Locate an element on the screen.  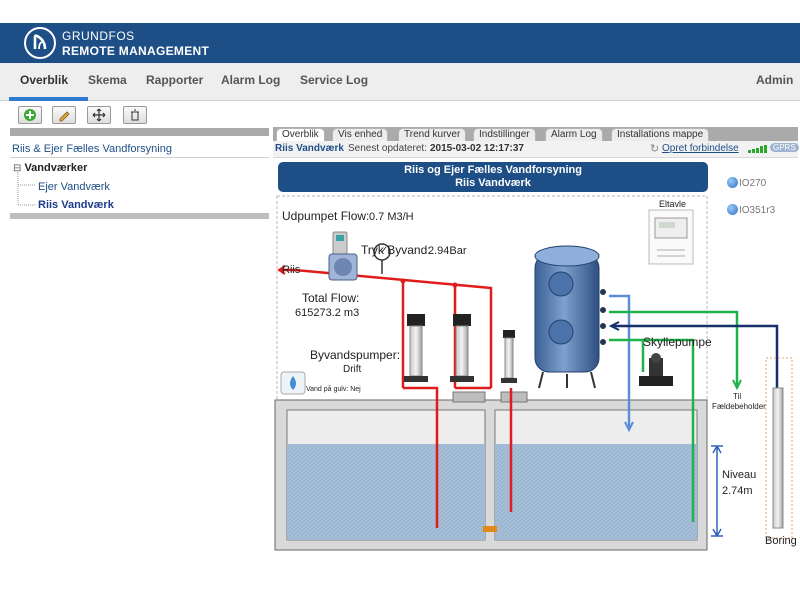
niveau-label: Niveau is located at coordinates (739, 475).